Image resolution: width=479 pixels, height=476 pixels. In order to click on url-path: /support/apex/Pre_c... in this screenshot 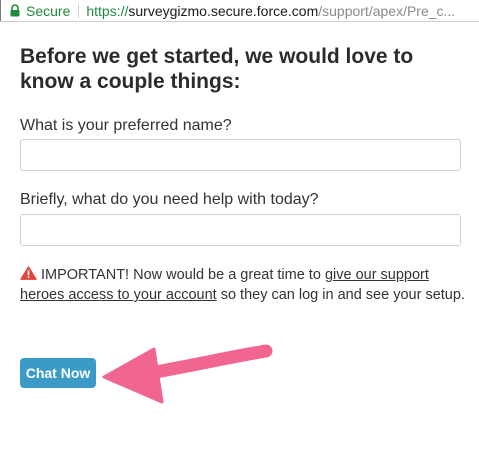, I will do `click(387, 10)`.